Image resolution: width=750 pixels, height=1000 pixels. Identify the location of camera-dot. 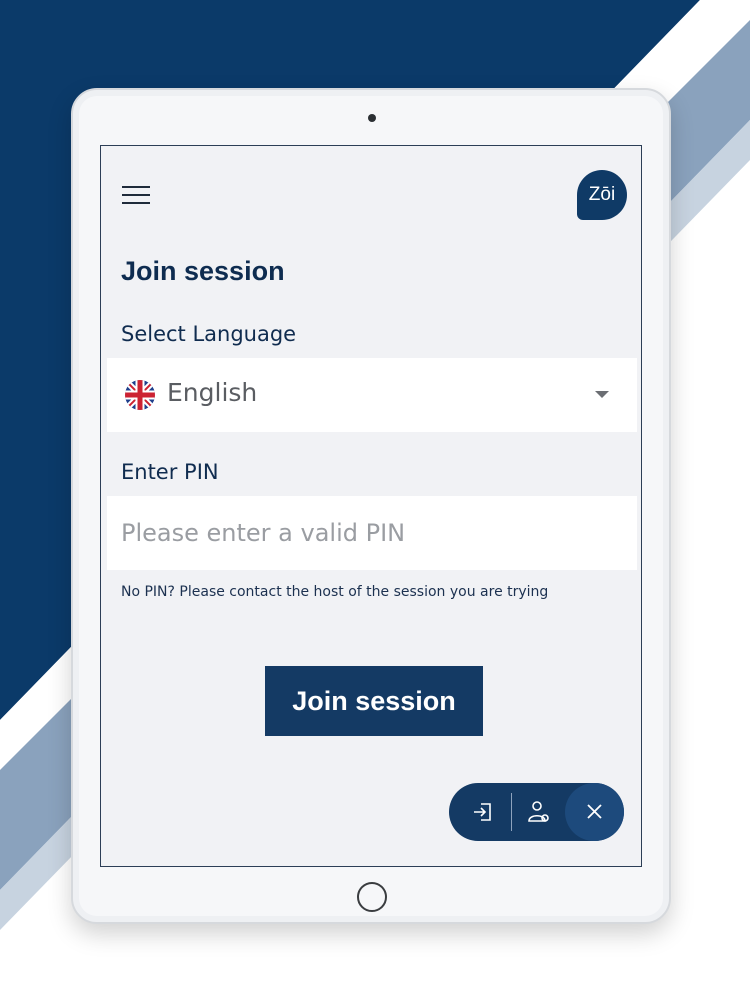
(372, 118).